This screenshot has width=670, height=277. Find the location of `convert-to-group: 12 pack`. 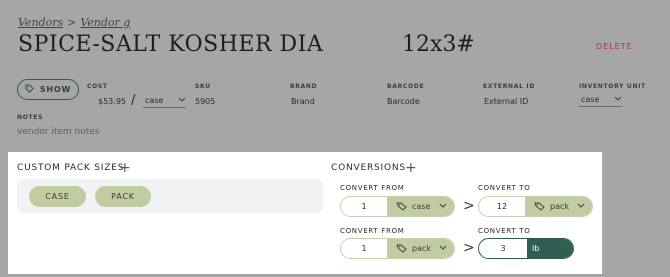

convert-to-group: 12 pack is located at coordinates (535, 206).